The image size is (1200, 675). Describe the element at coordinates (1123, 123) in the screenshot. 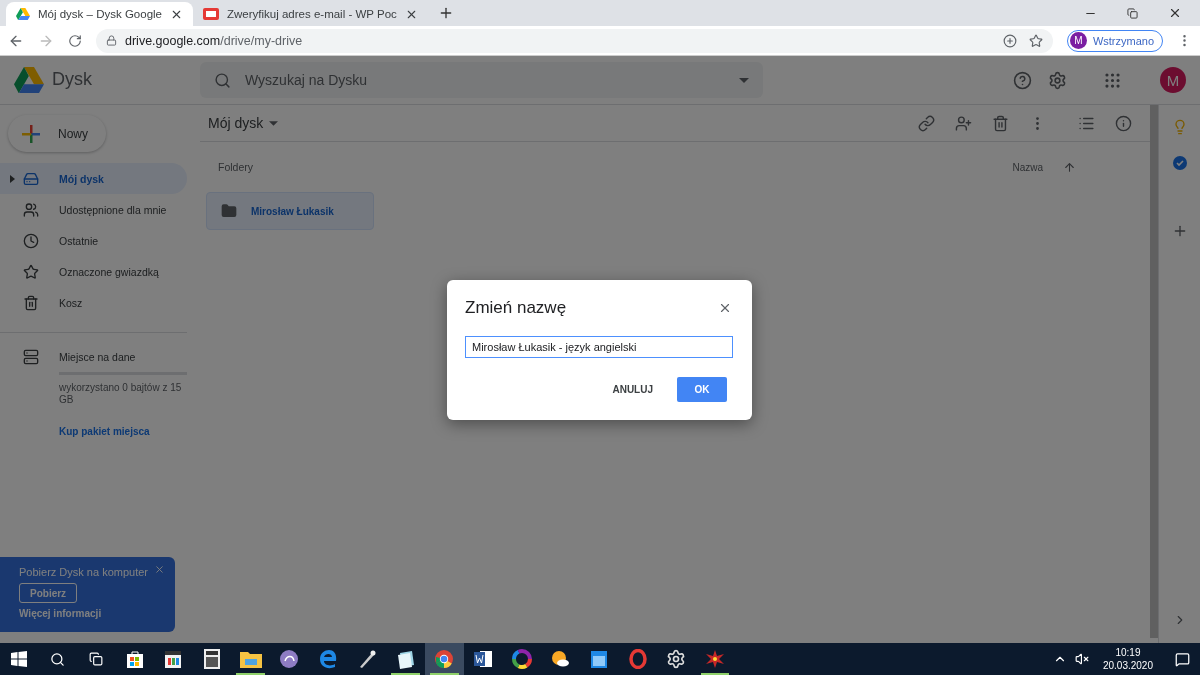

I see `info-icon` at that location.